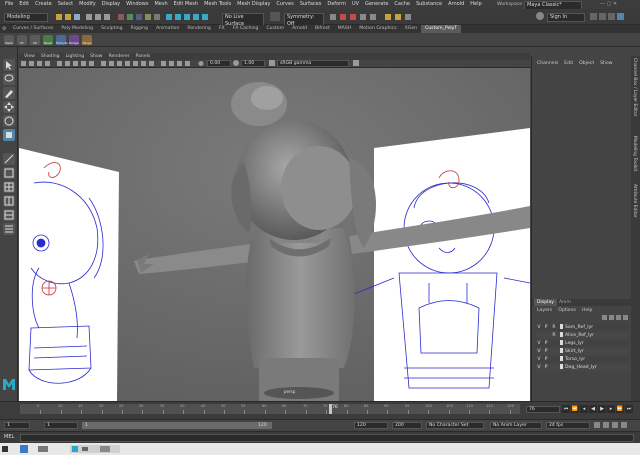 The height and width of the screenshot is (455, 640). I want to click on layer-menu-help: Help, so click(587, 310).